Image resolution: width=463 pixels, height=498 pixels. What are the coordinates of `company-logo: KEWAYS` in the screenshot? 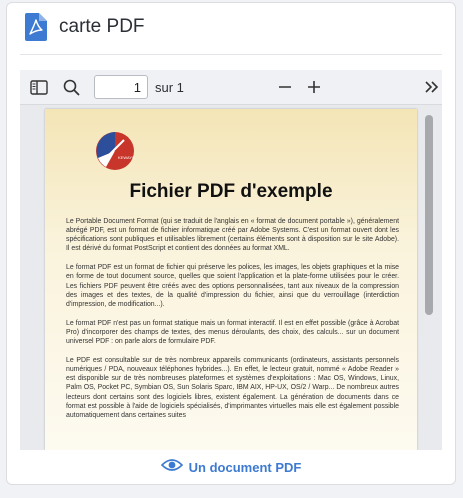 It's located at (115, 153).